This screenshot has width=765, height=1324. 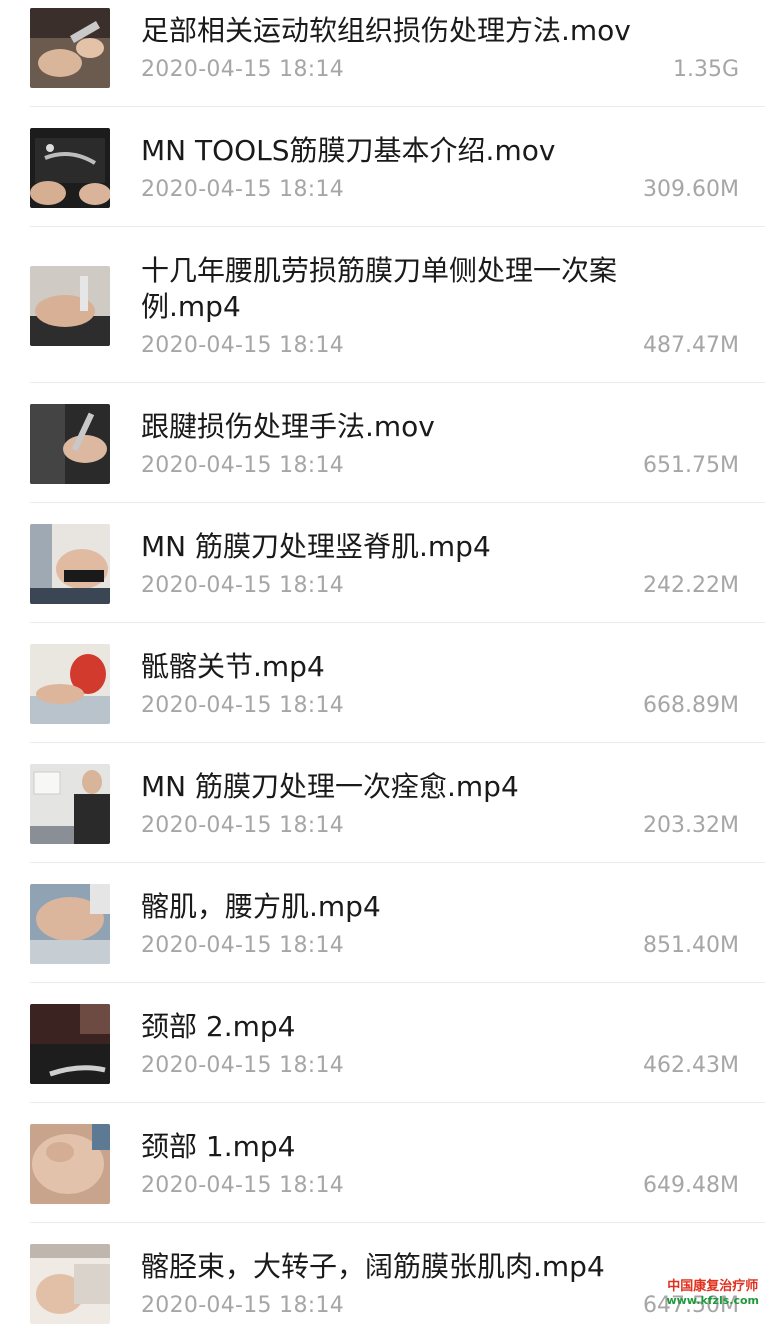 I want to click on watermark-cn-text: 中国康复治疗师, so click(x=713, y=1286).